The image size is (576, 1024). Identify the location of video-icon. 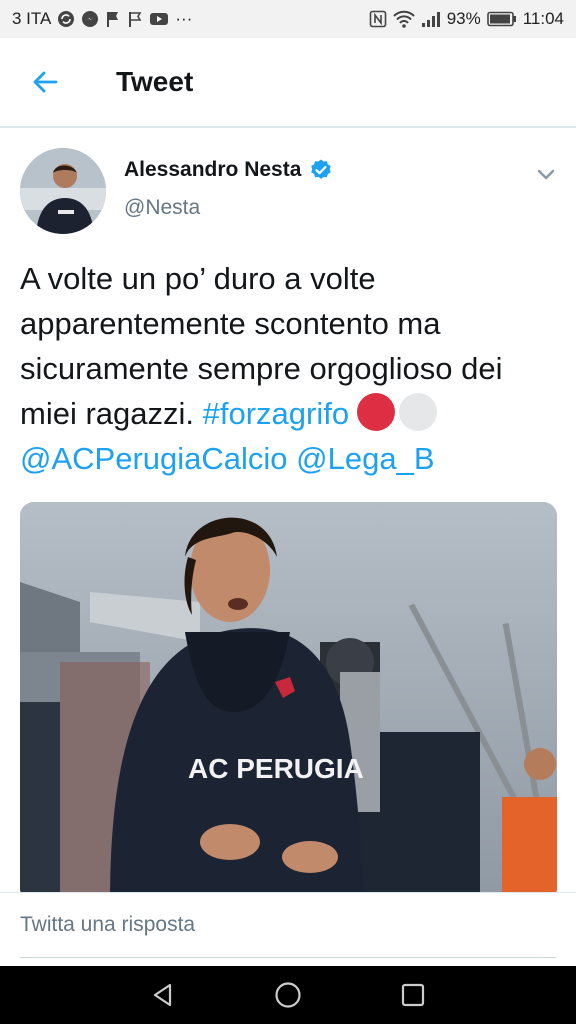
(159, 19).